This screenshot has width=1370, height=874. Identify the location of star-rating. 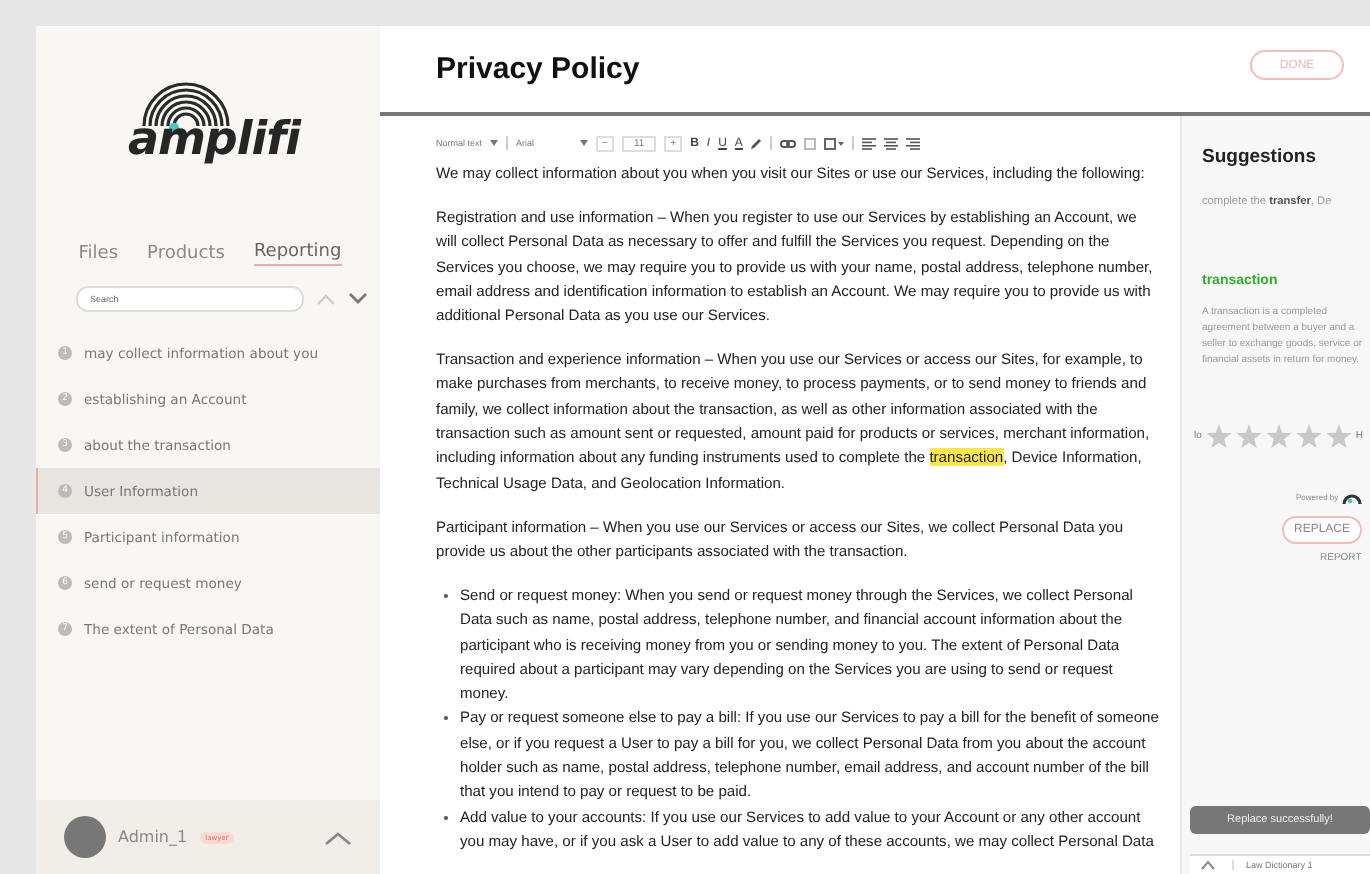
(1278, 436).